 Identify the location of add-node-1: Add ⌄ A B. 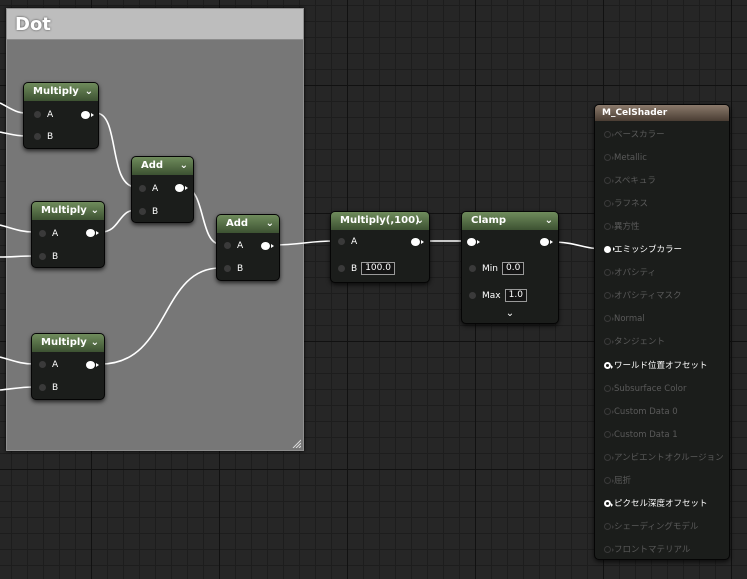
(162, 189).